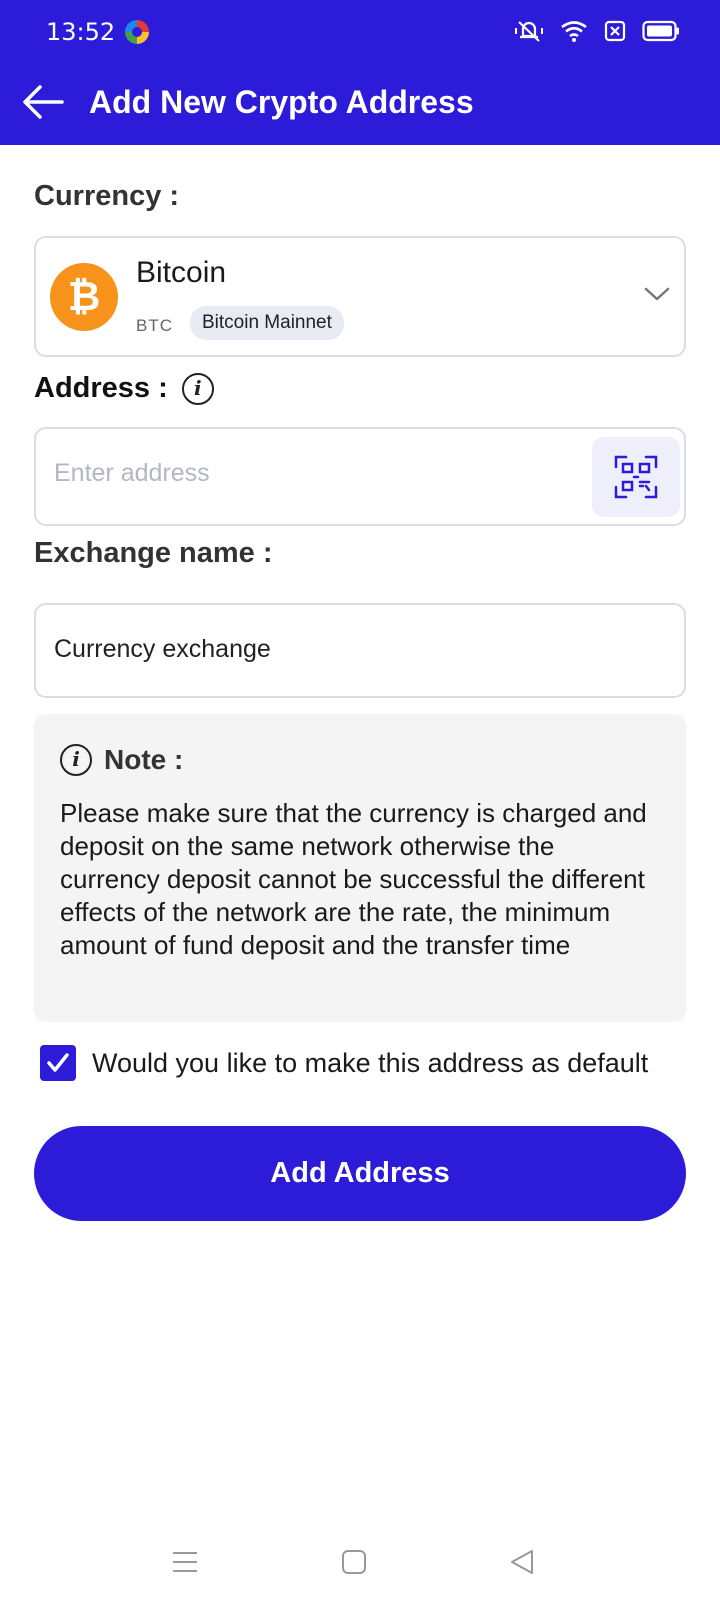 The height and width of the screenshot is (1600, 720). What do you see at coordinates (144, 759) in the screenshot?
I see `note-title: Note :` at bounding box center [144, 759].